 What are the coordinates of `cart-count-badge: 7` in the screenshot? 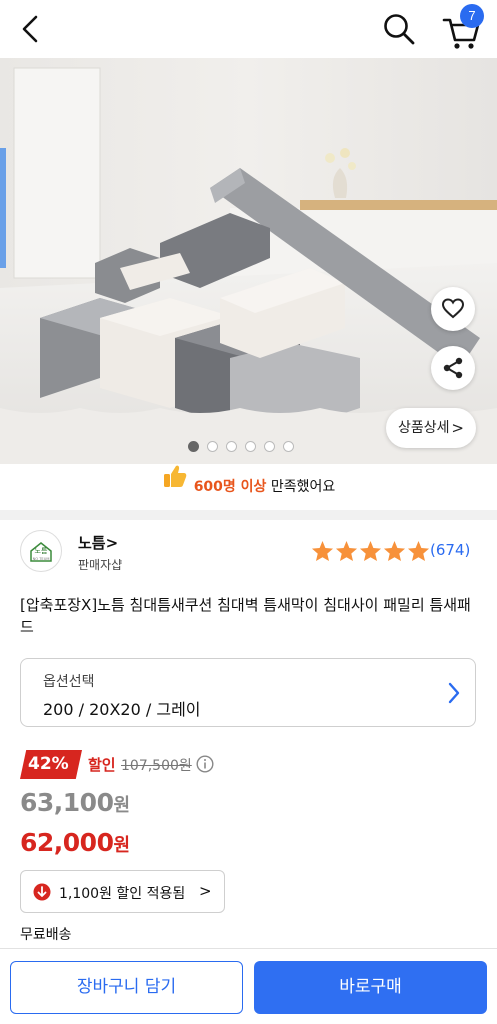 It's located at (472, 16).